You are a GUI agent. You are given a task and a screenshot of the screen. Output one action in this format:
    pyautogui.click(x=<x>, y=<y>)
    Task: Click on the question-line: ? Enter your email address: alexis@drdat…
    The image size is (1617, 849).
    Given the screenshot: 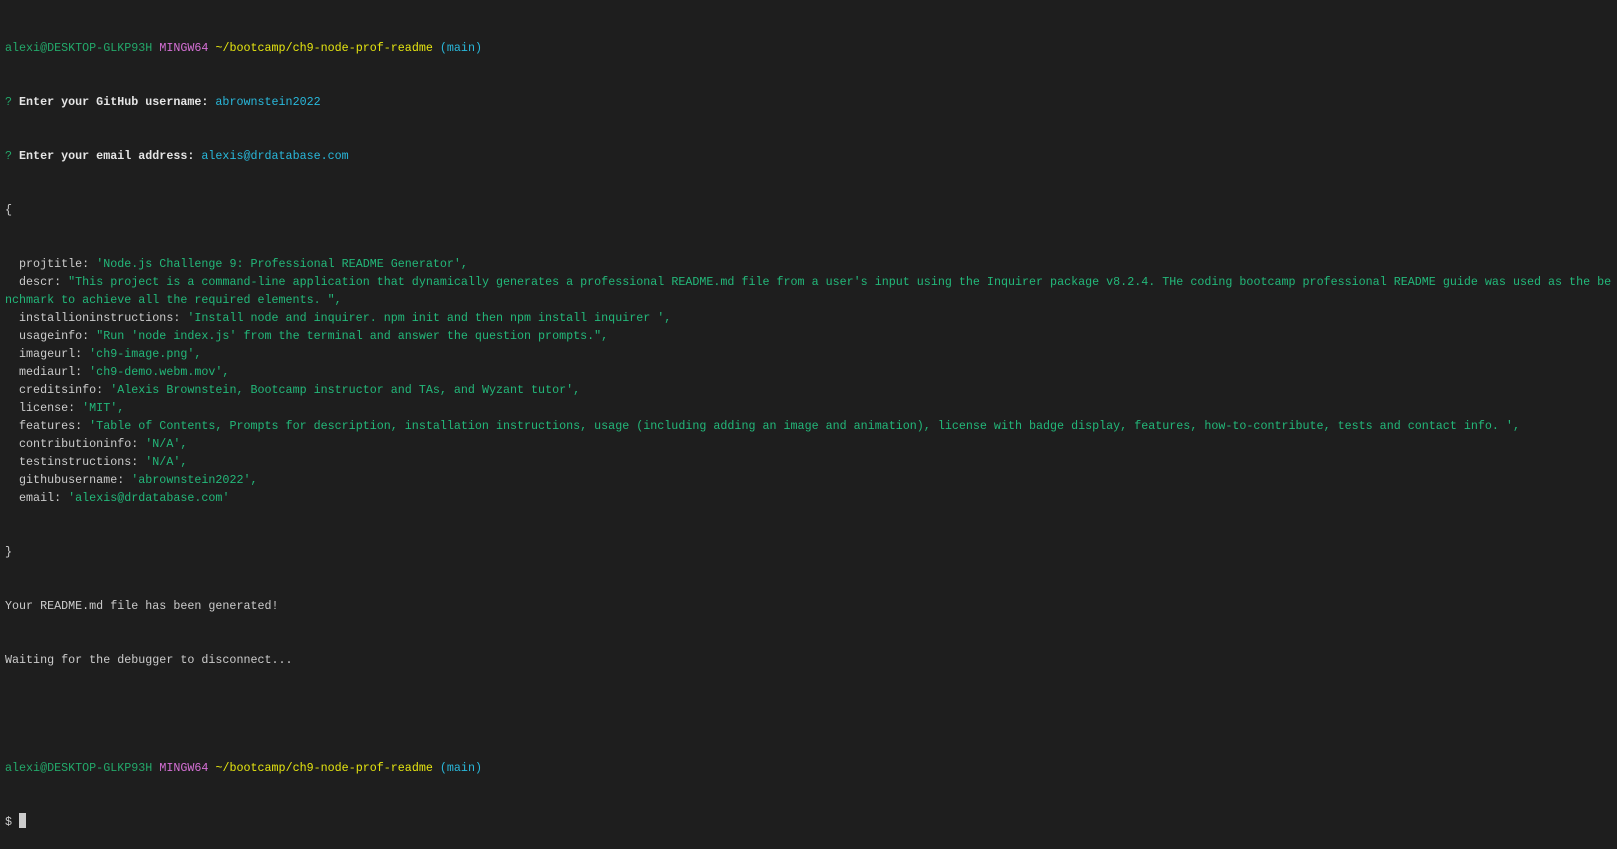 What is the action you would take?
    pyautogui.click(x=177, y=156)
    